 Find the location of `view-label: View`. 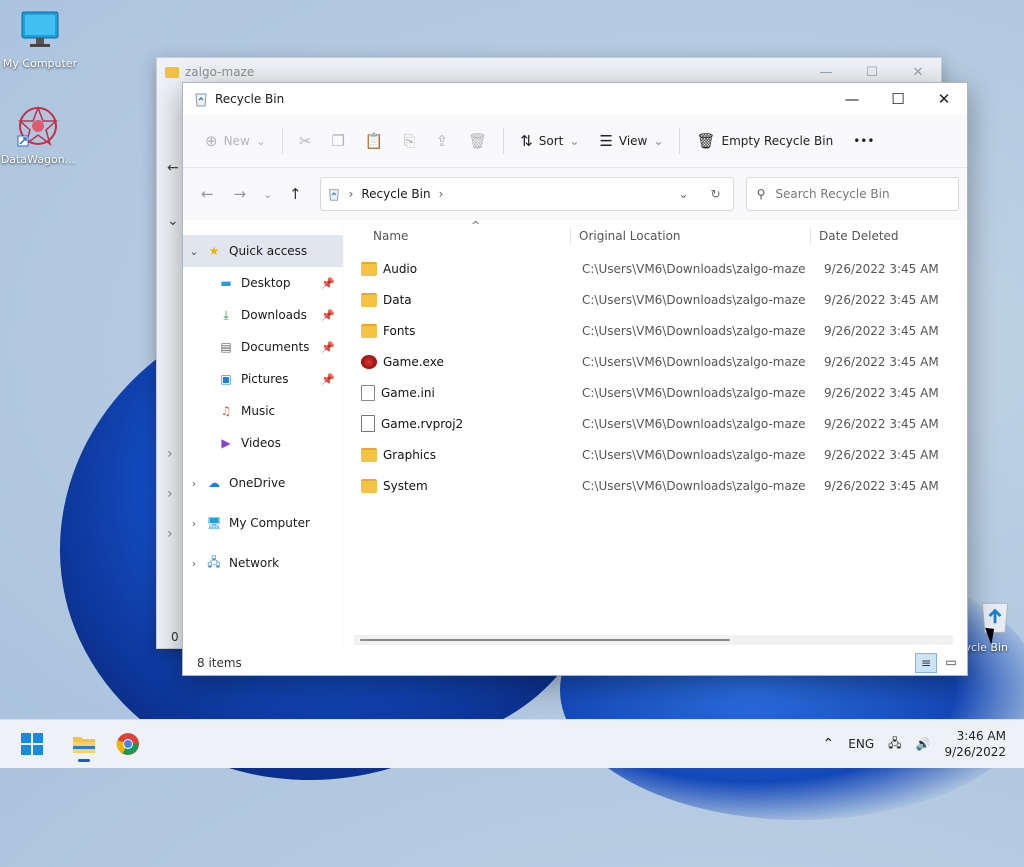

view-label: View is located at coordinates (633, 141).